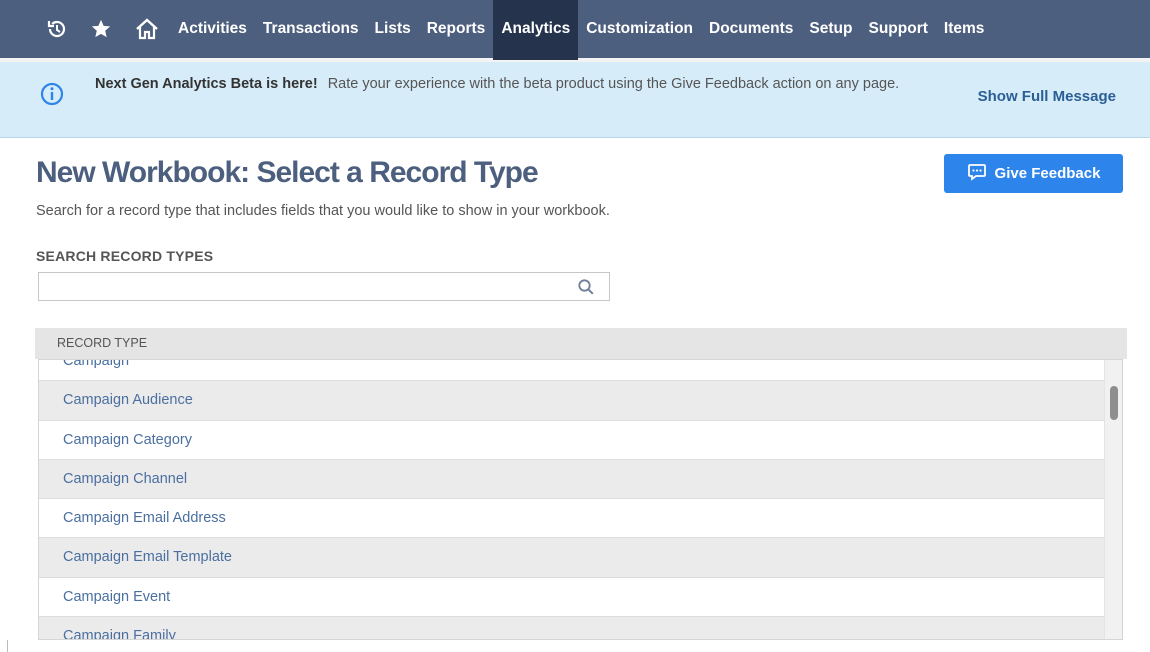  I want to click on recent-icon, so click(57, 30).